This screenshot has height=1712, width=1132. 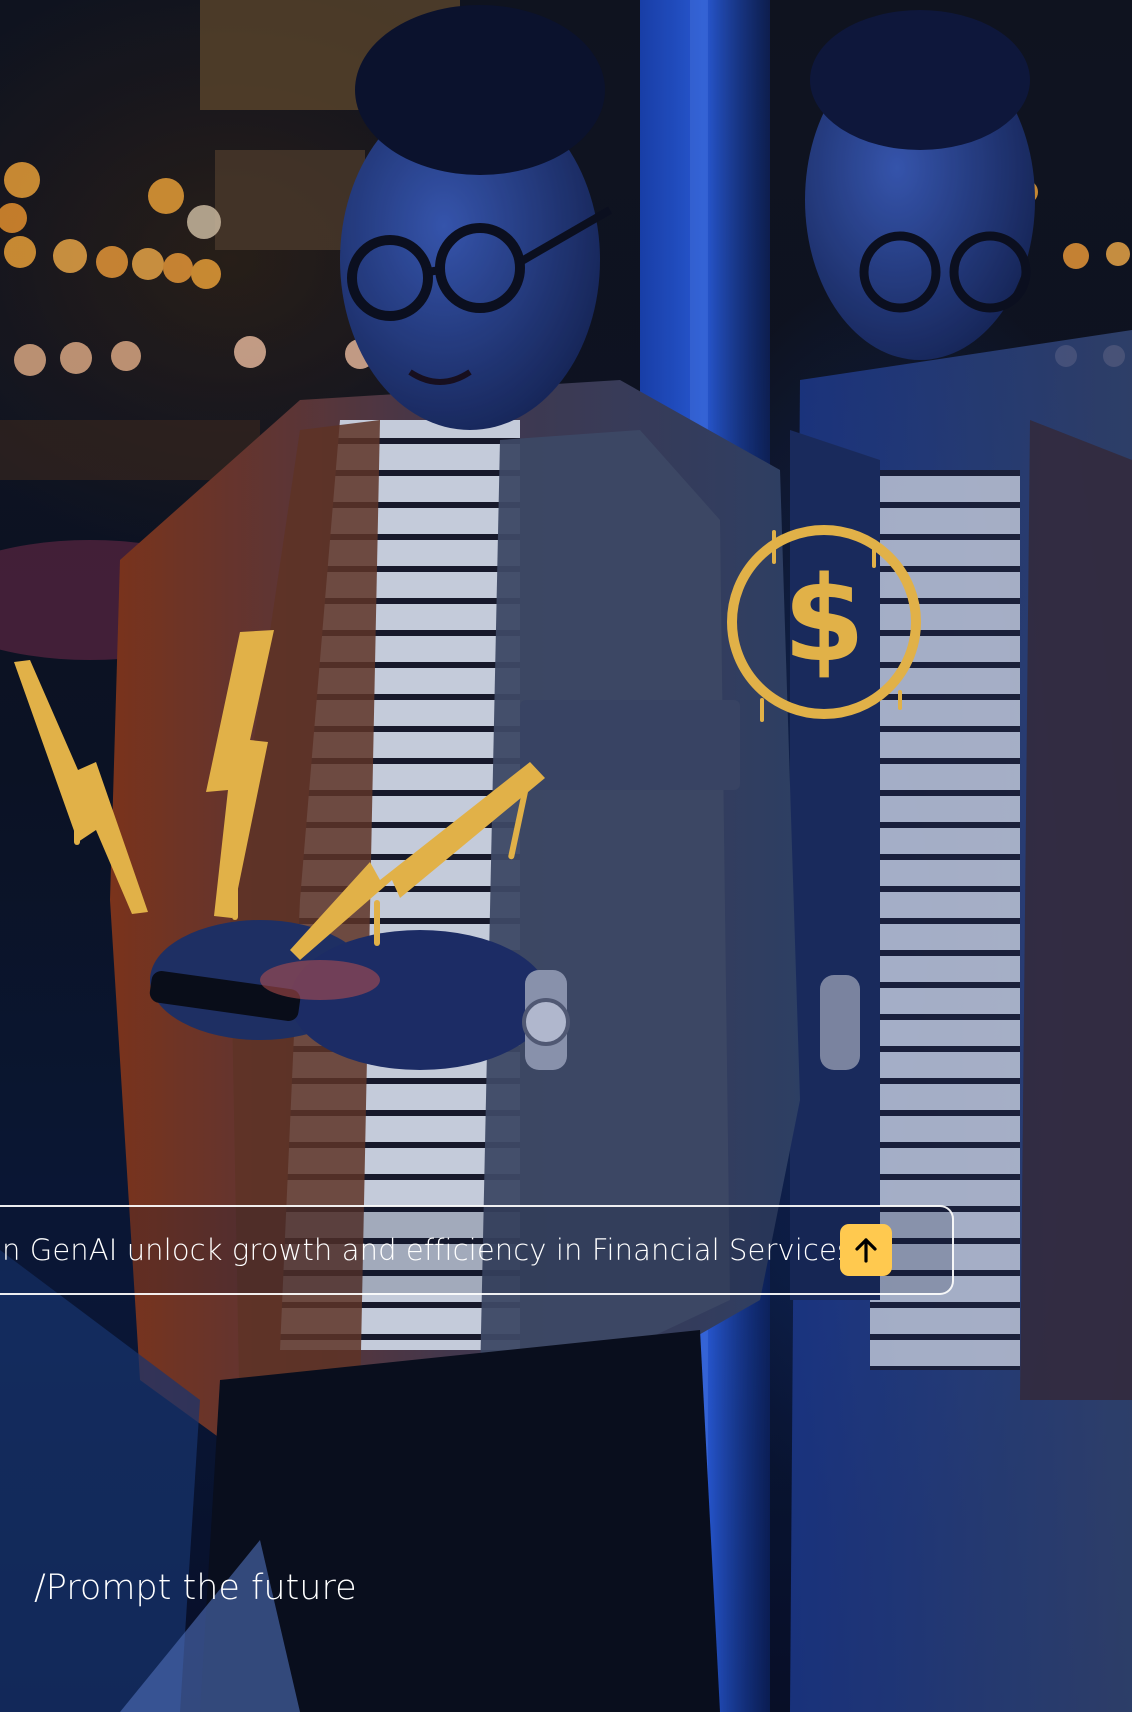 I want to click on tagline: /Prompt the future, so click(x=195, y=1588).